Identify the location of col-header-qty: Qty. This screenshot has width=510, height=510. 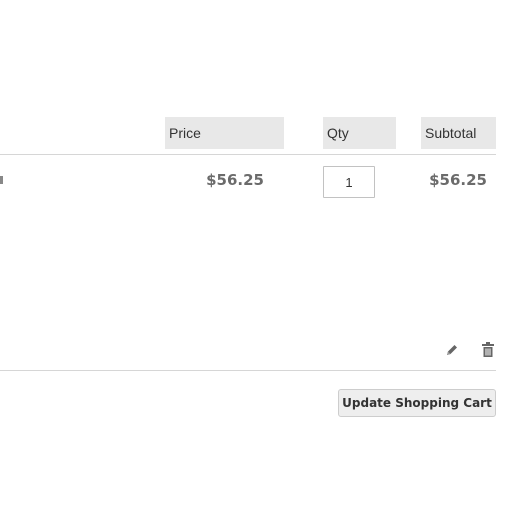
(359, 133).